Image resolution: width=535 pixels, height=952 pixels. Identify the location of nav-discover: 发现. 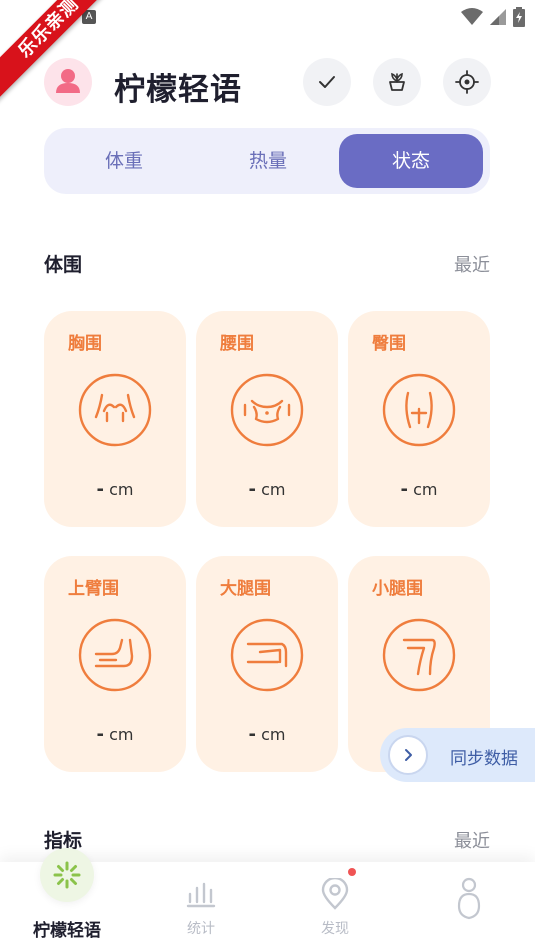
(335, 907).